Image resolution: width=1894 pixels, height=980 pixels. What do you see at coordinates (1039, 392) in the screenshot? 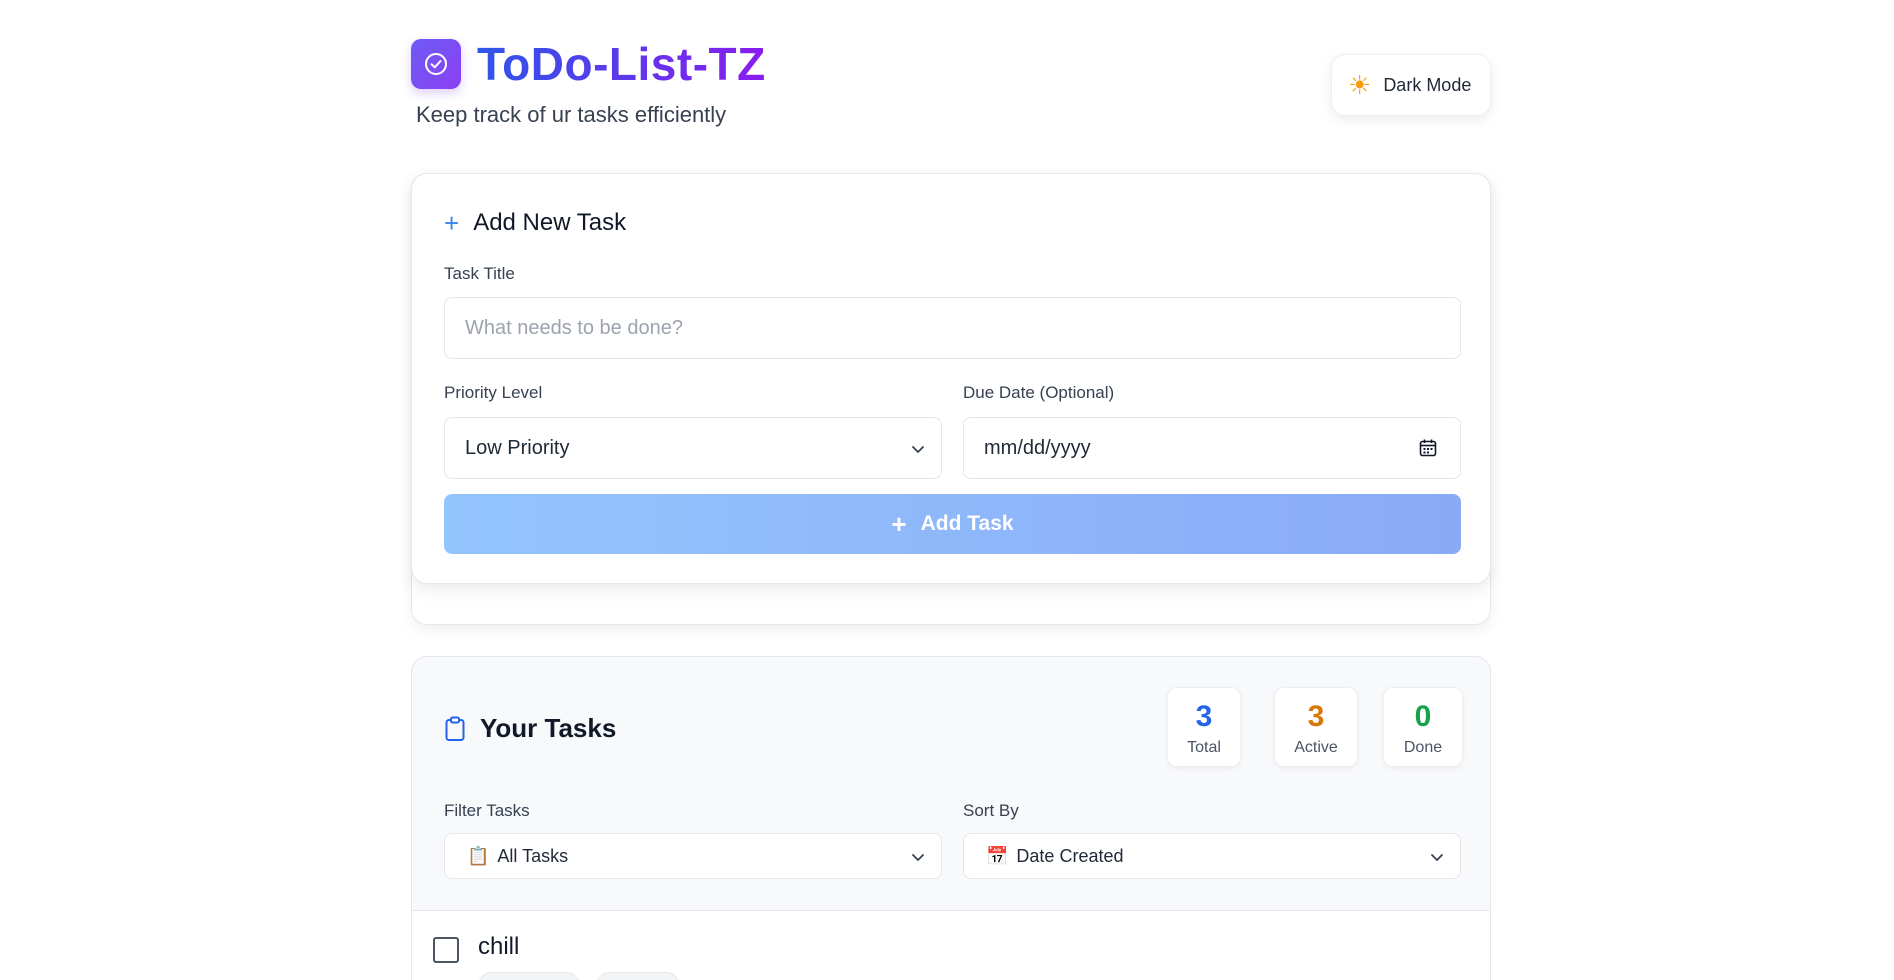
I see `due-date-label: Due Date (Optional)` at bounding box center [1039, 392].